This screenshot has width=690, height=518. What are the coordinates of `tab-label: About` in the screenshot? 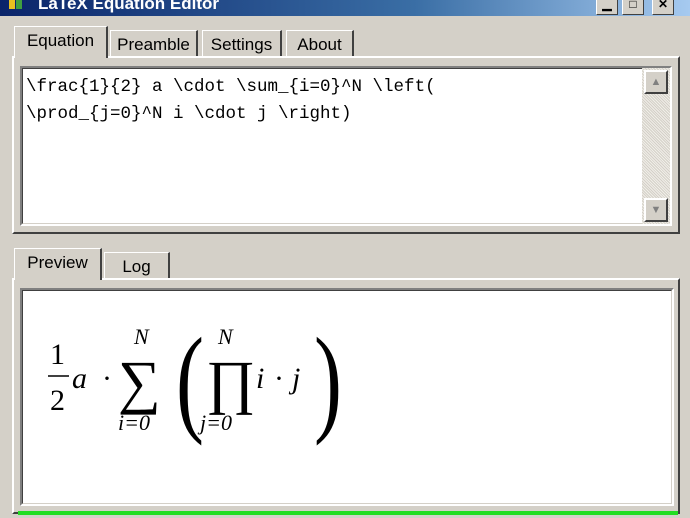 It's located at (319, 44).